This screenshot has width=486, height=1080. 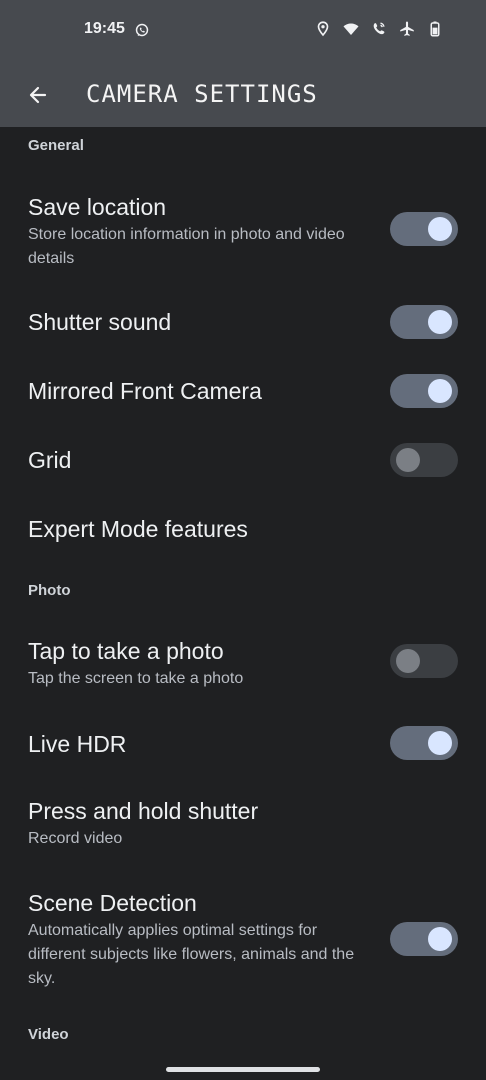 I want to click on top-chrome: 19:45 CAMERA SETTINGS, so click(x=243, y=63).